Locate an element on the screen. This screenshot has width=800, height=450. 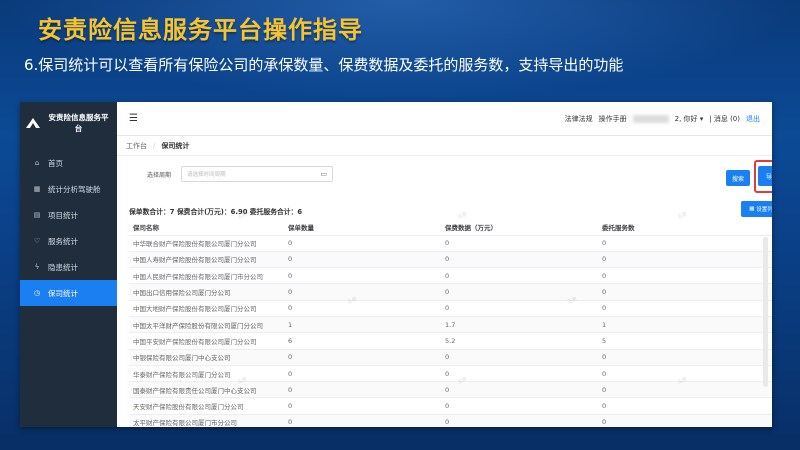
table-row: 国泰财产保险有限责任公司厦门中心支公司 0 0 0 is located at coordinates (450, 390).